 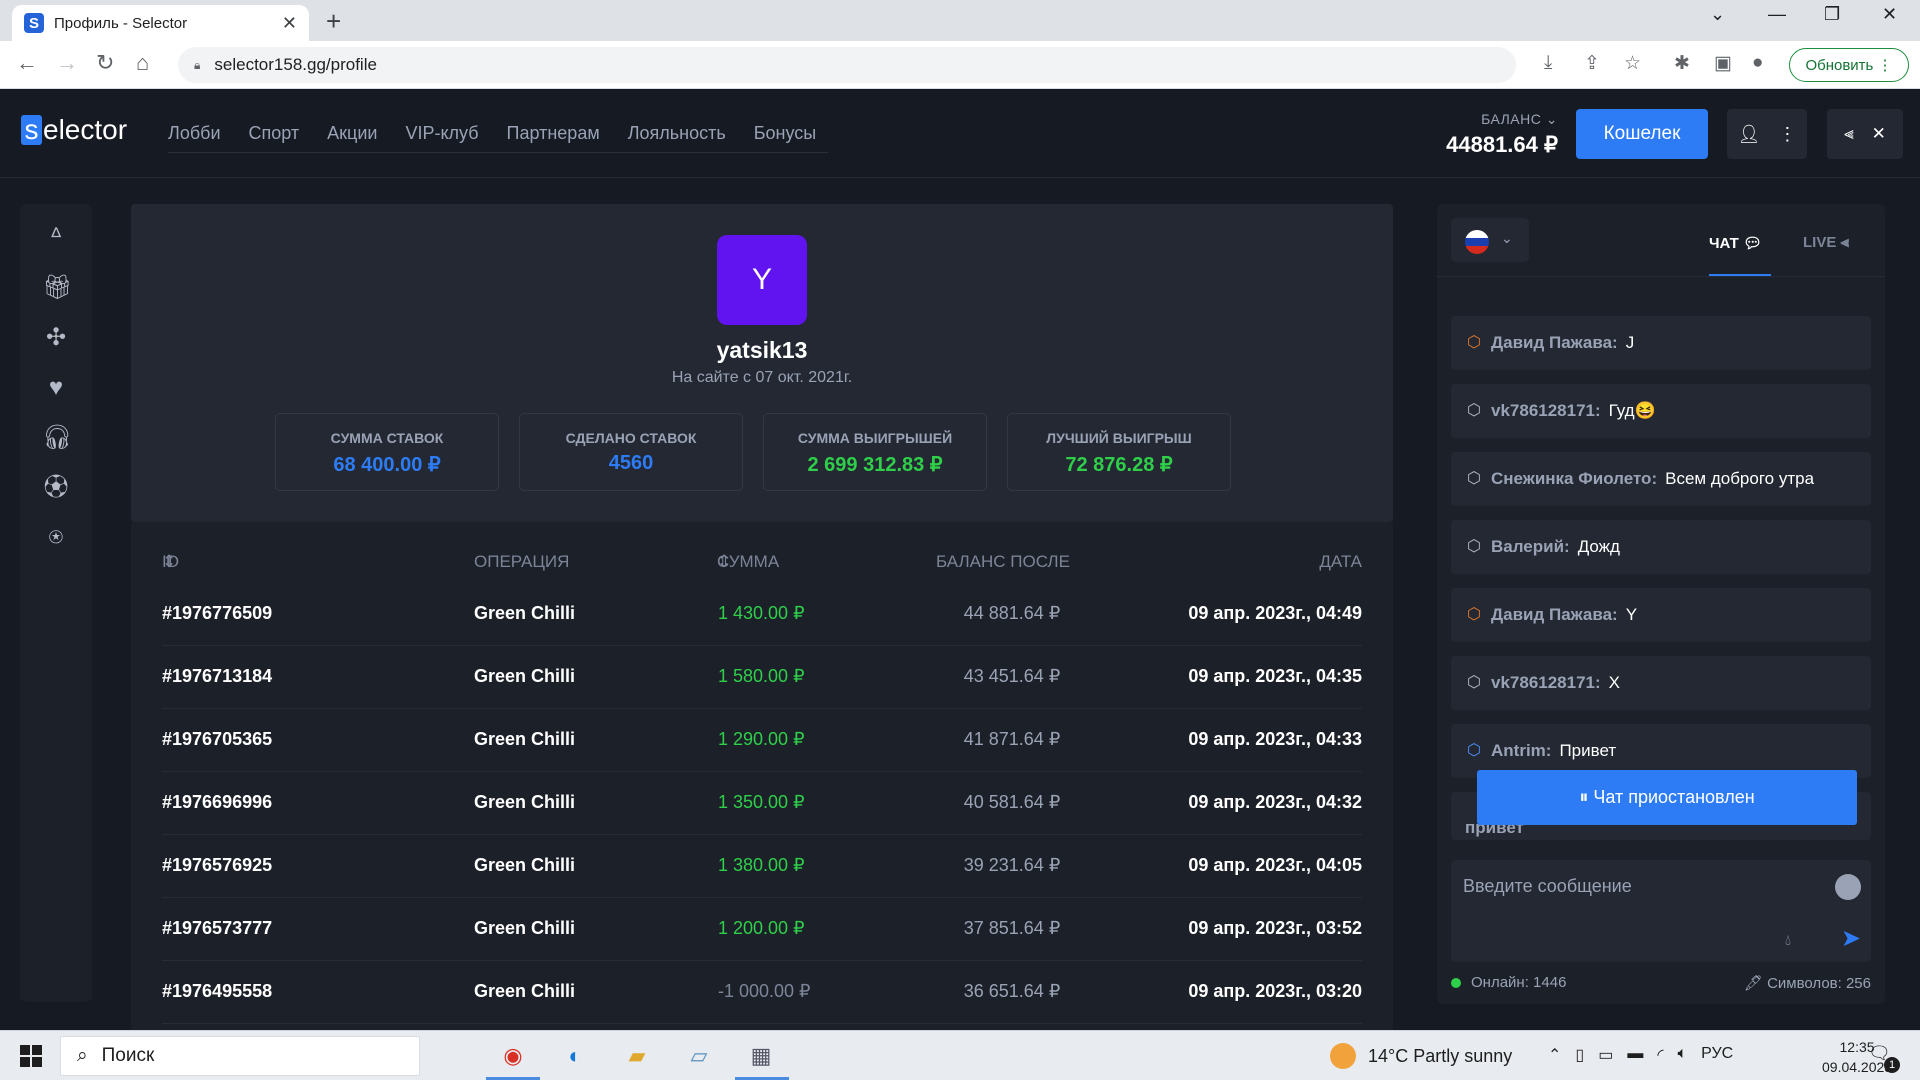 I want to click on nav-promotions: Акции, so click(x=352, y=133).